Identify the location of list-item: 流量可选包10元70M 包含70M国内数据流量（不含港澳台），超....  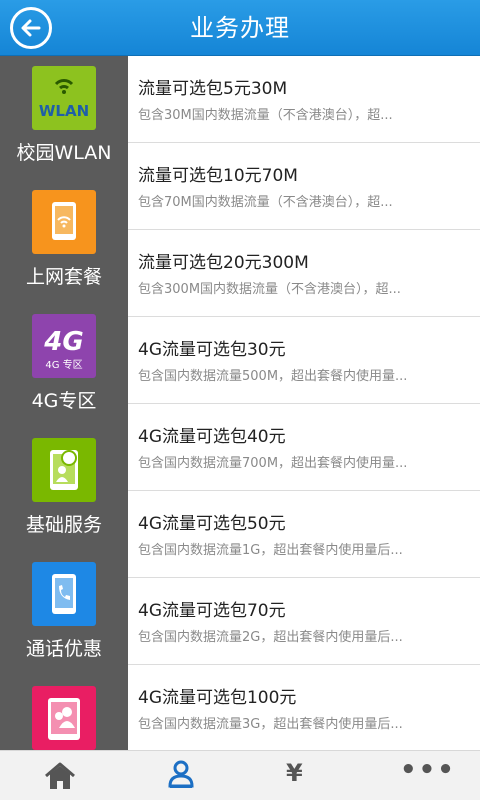
(304, 186).